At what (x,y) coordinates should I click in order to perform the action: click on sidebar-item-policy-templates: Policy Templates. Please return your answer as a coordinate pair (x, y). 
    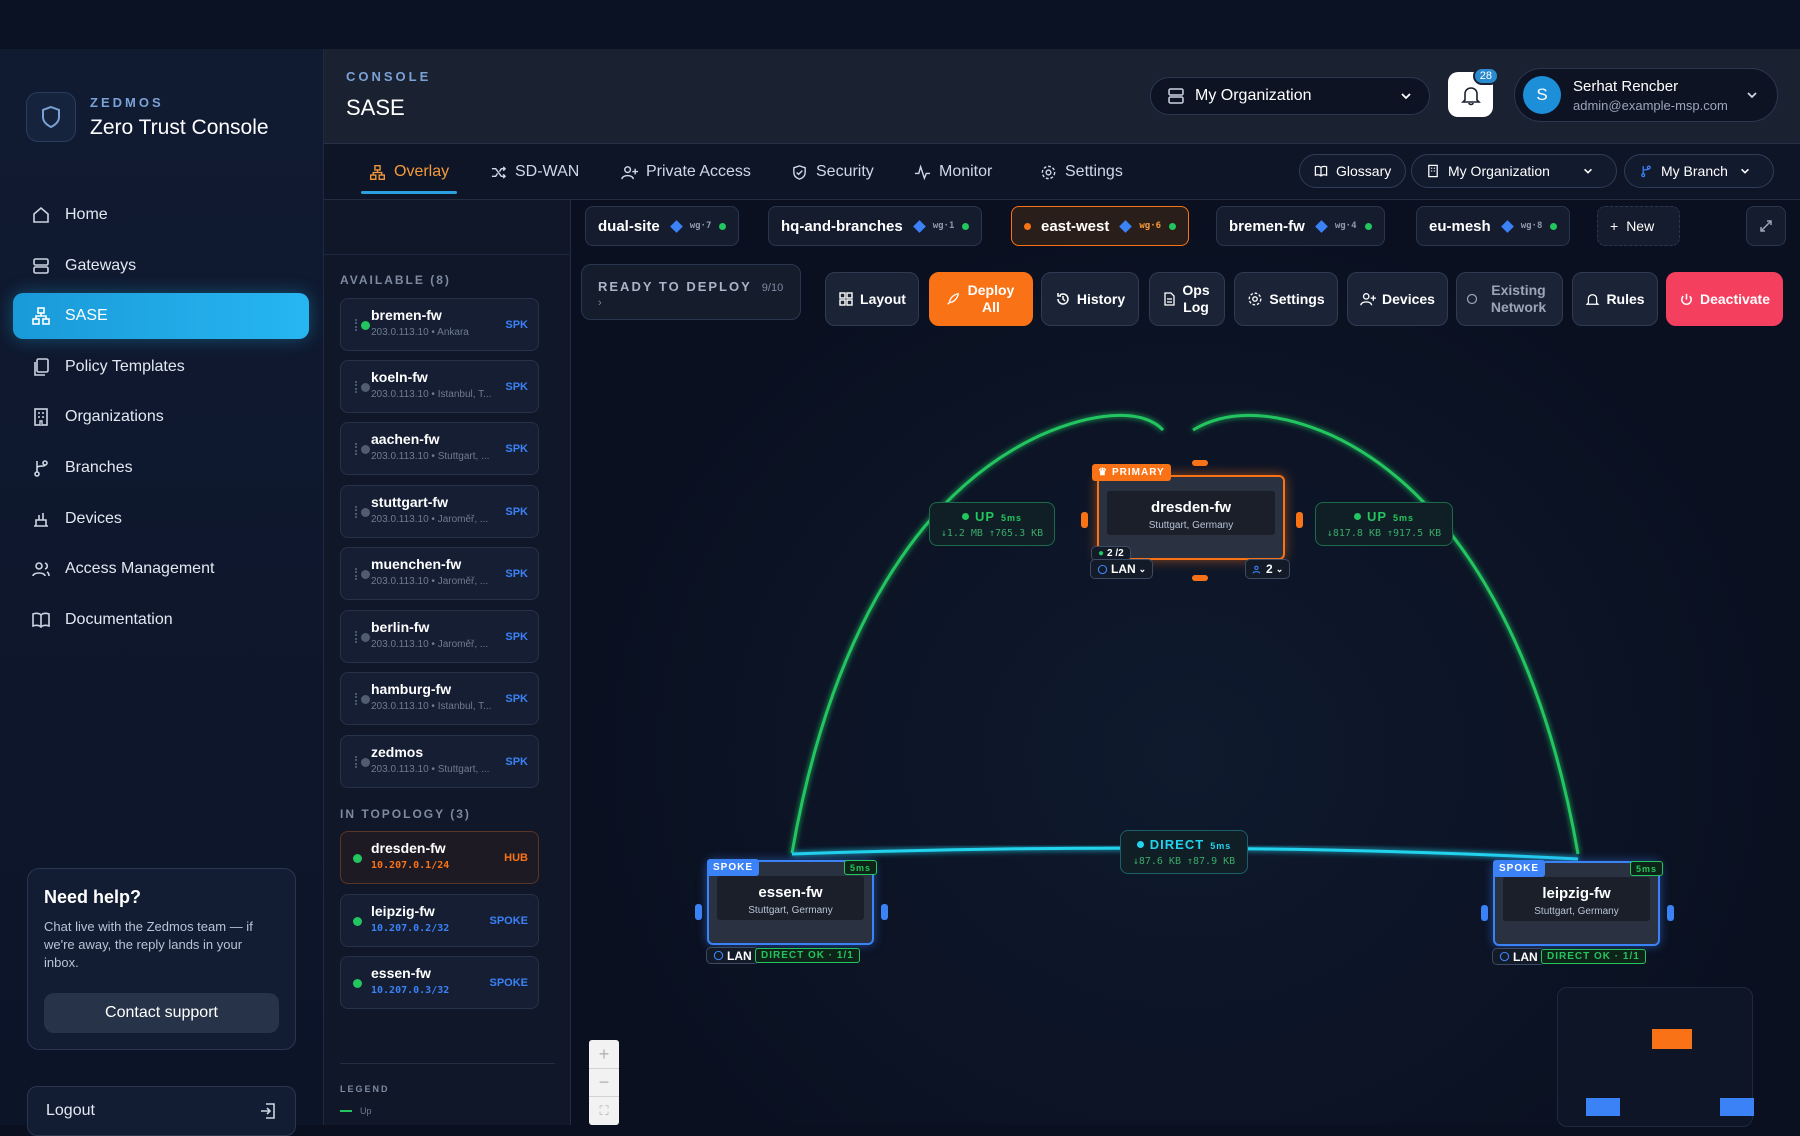
    Looking at the image, I should click on (161, 367).